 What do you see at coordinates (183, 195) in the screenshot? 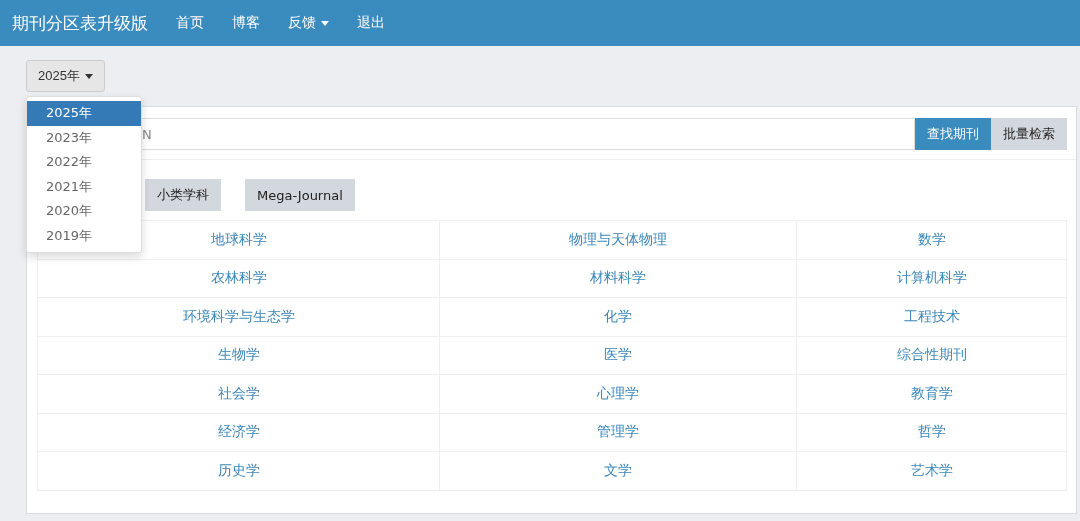
I see `category-button: 小类学科` at bounding box center [183, 195].